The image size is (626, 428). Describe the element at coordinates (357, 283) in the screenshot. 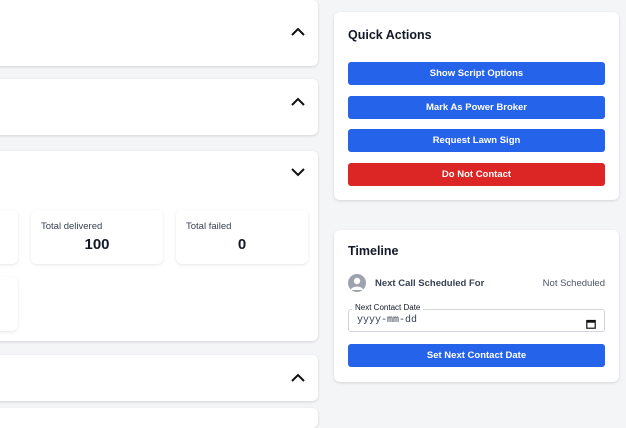

I see `user-icon` at that location.